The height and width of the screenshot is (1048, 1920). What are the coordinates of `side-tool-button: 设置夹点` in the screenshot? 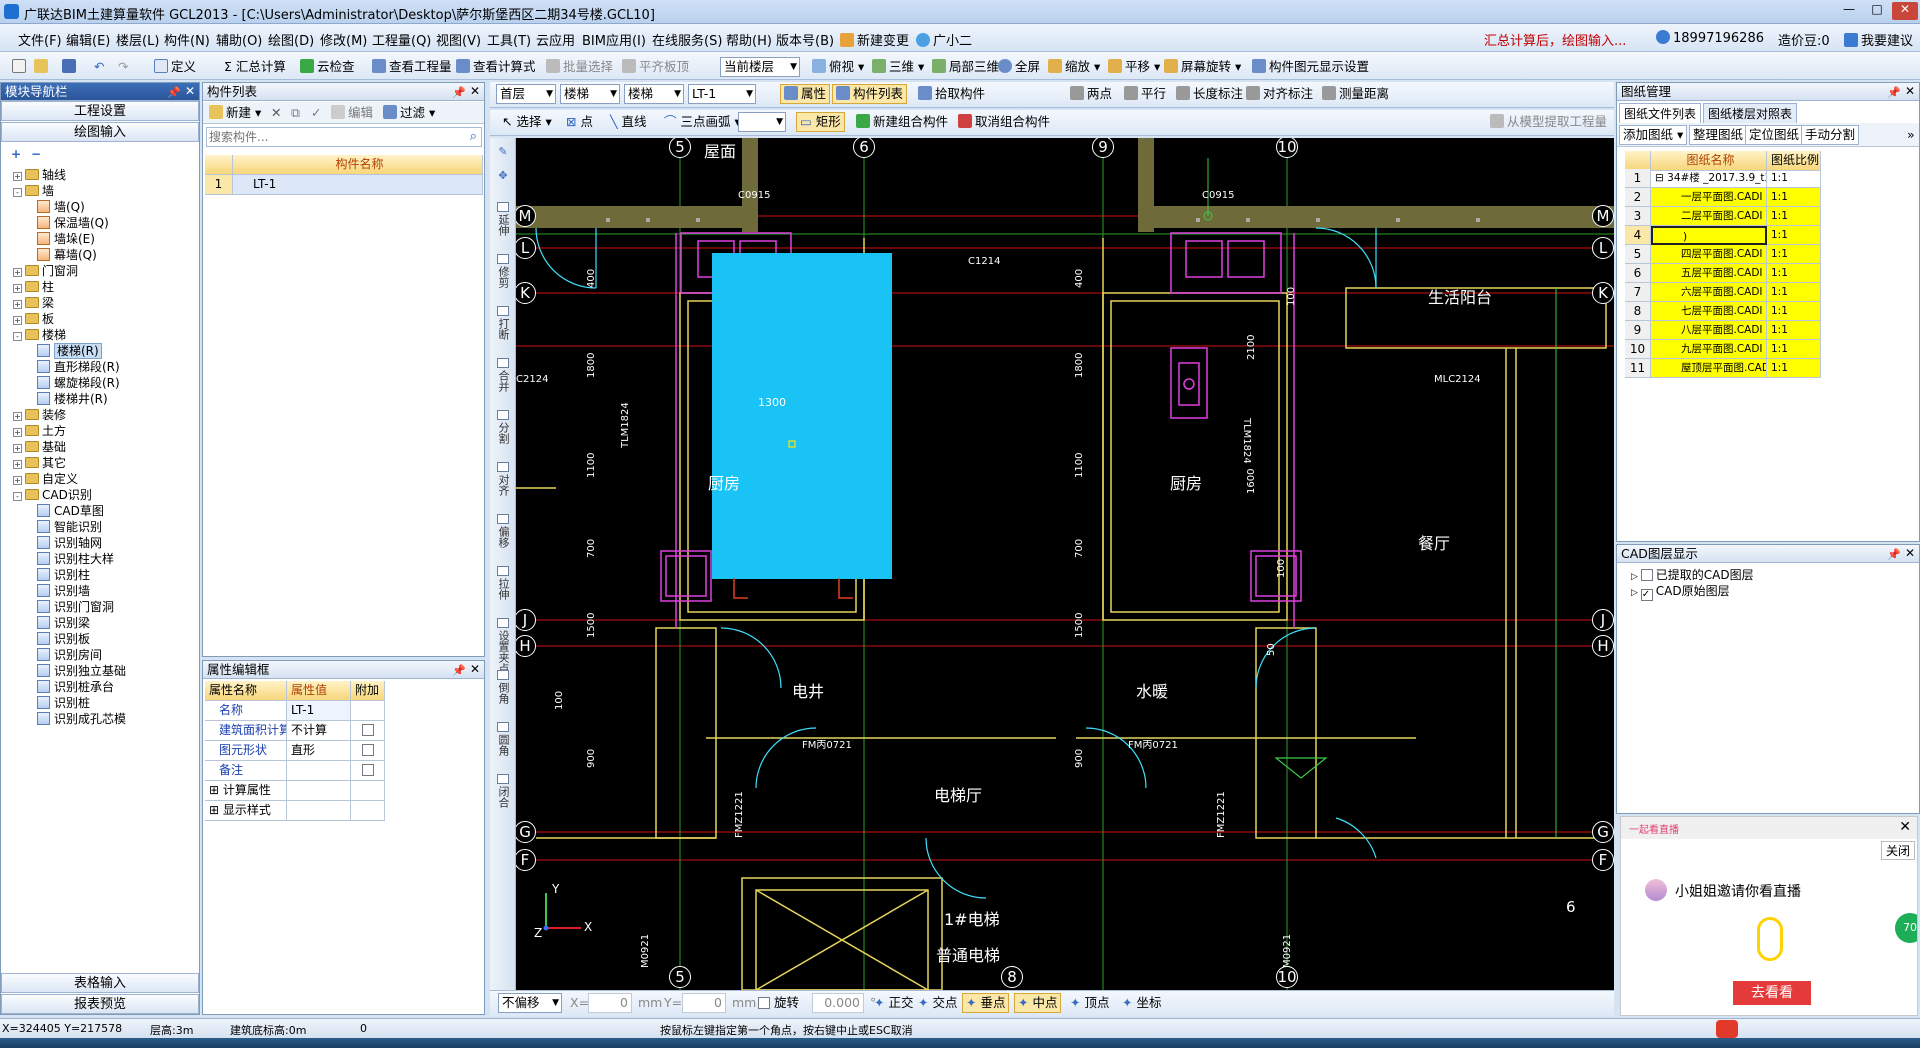 It's located at (503, 646).